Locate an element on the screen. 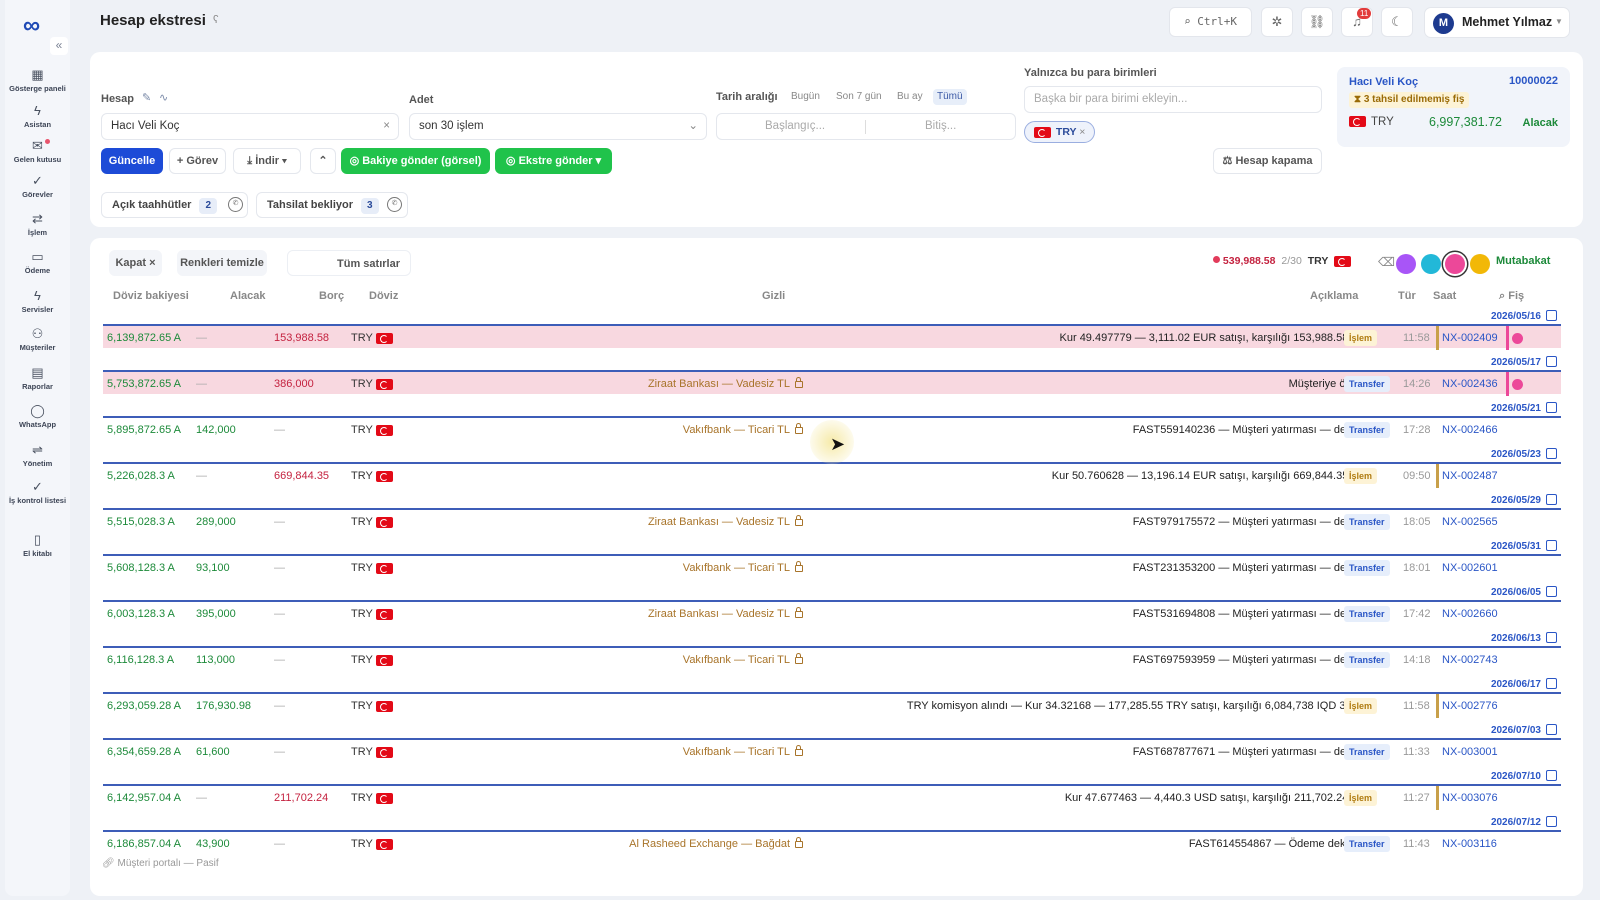 The height and width of the screenshot is (900, 1600). edit-icon: ✎ is located at coordinates (146, 97).